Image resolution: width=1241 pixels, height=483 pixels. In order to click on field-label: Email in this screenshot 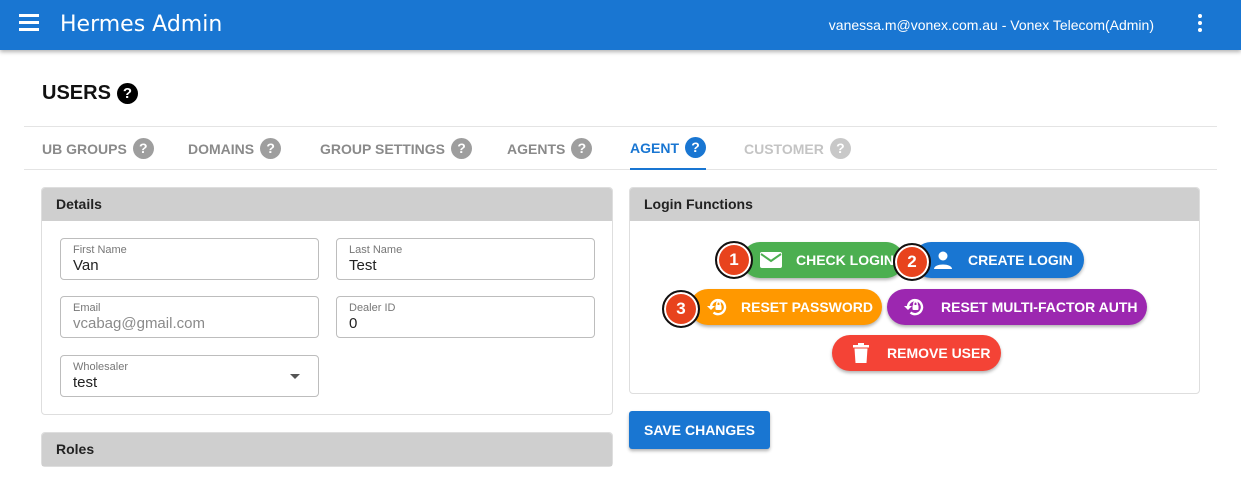, I will do `click(87, 308)`.